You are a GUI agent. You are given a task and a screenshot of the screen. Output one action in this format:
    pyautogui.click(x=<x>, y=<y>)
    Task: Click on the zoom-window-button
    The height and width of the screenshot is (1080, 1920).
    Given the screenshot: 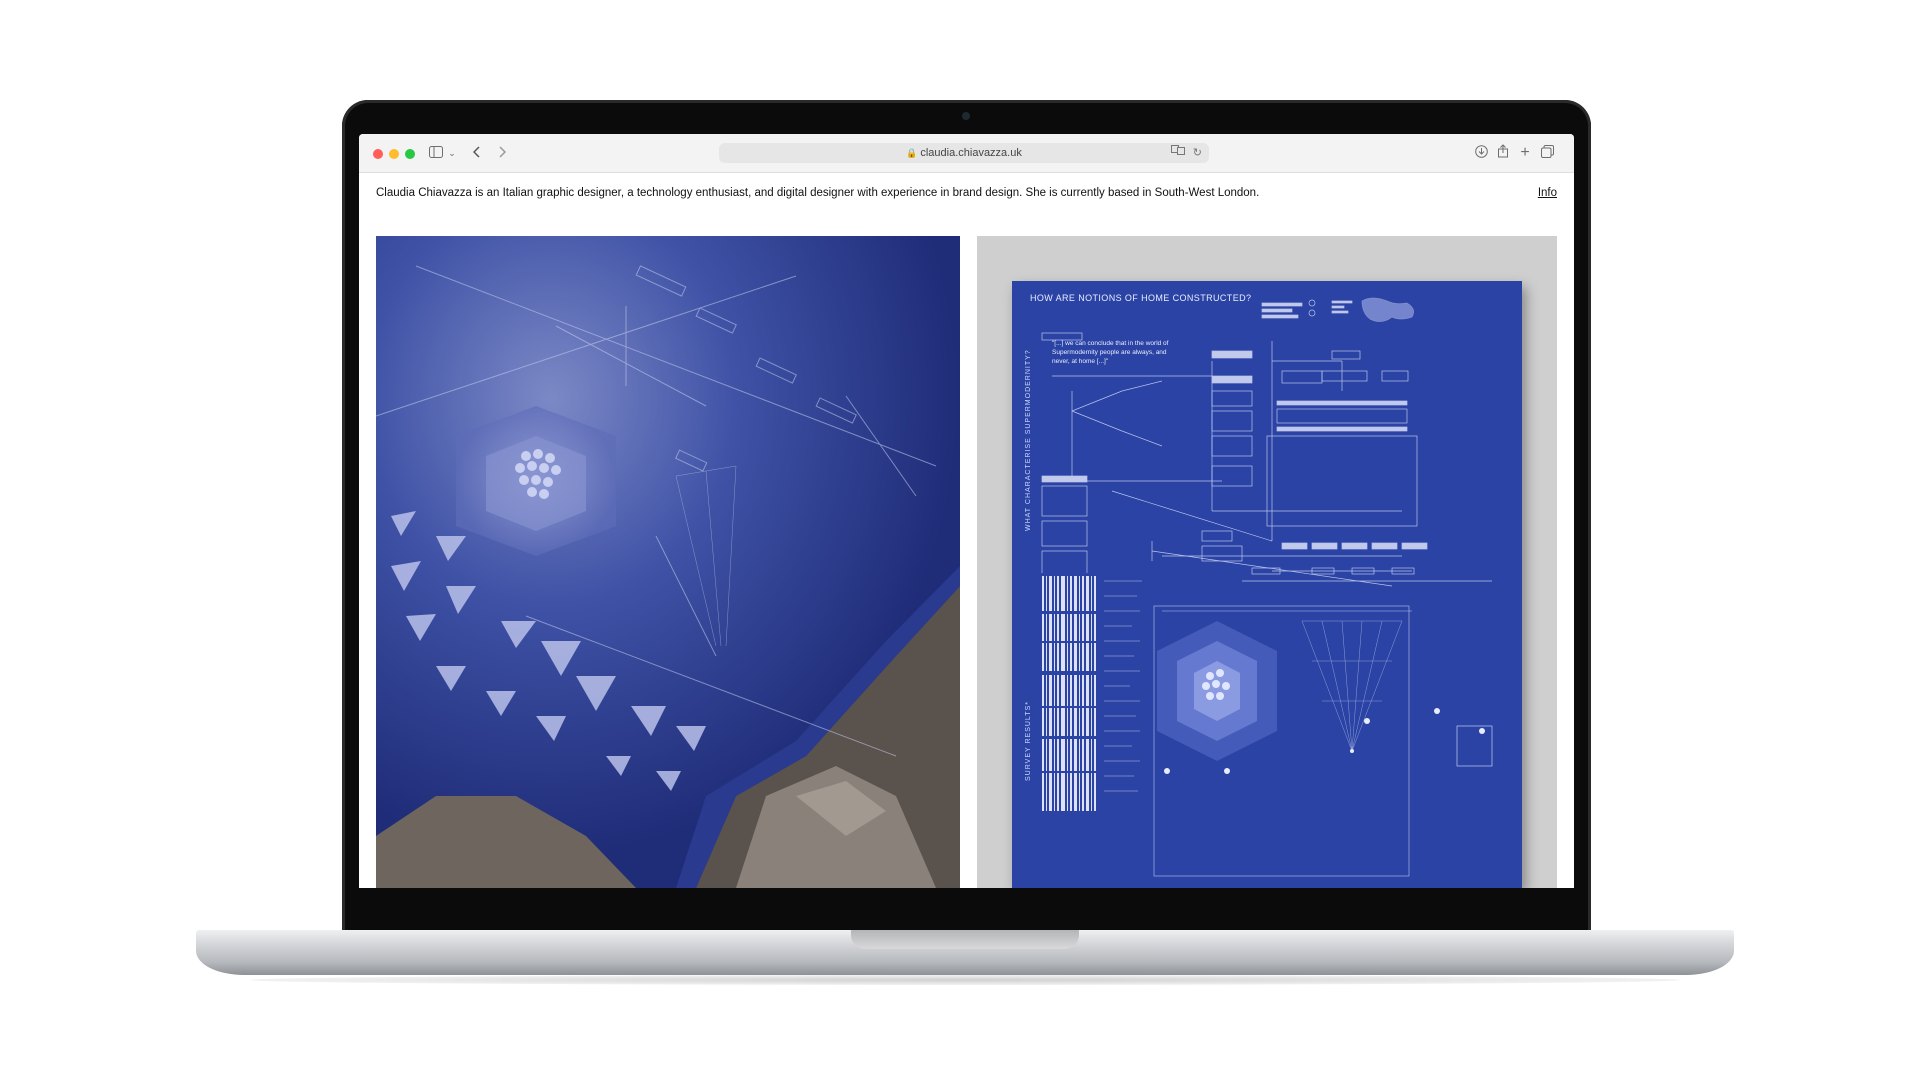 What is the action you would take?
    pyautogui.click(x=410, y=154)
    